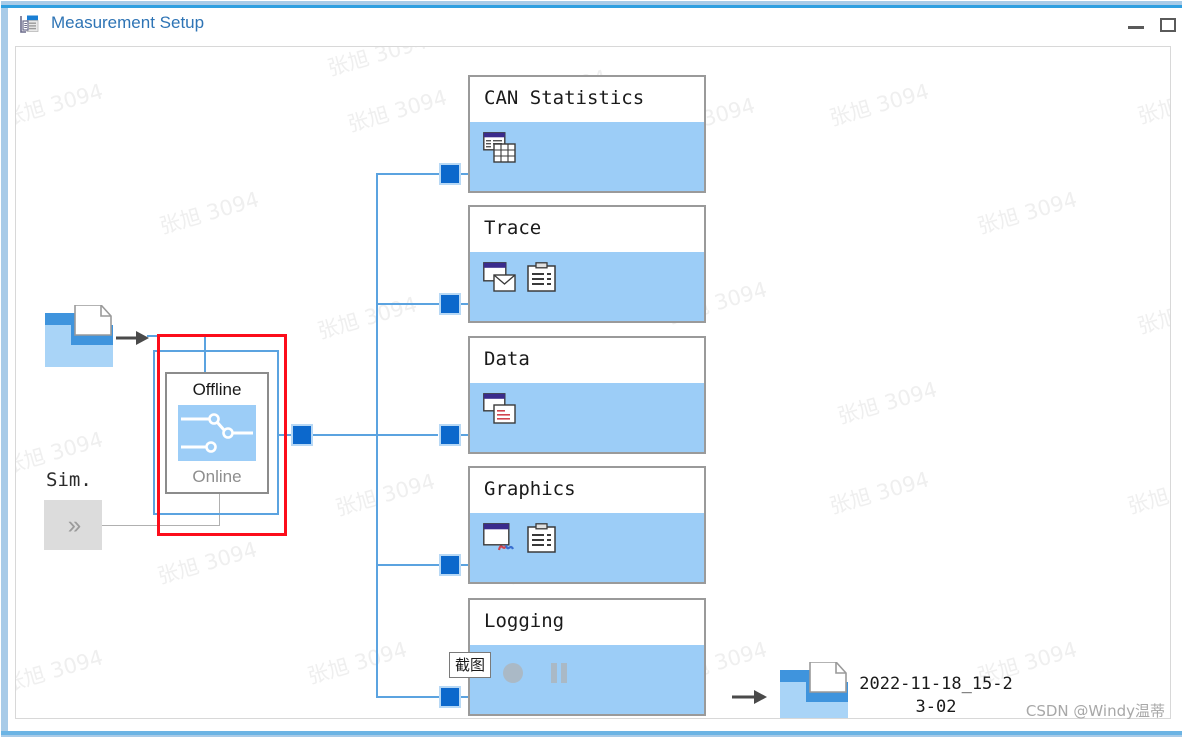 Image resolution: width=1182 pixels, height=737 pixels. Describe the element at coordinates (587, 490) in the screenshot. I see `node-header: Graphics` at that location.